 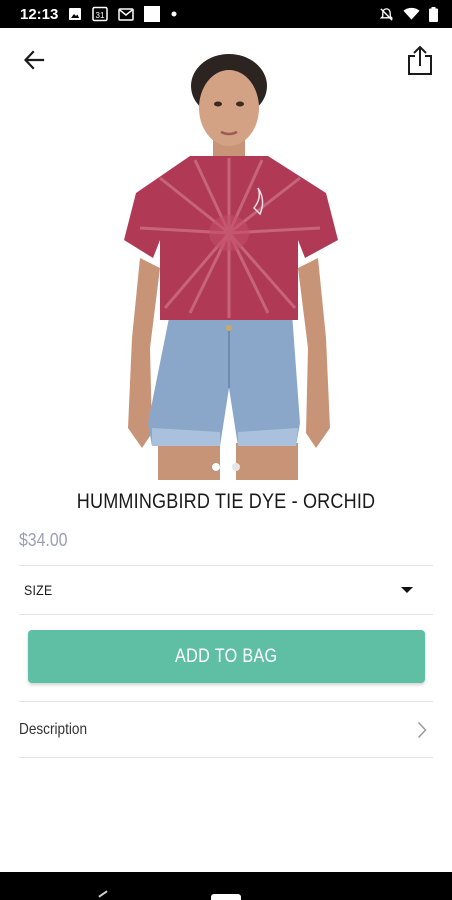 What do you see at coordinates (386, 14) in the screenshot?
I see `silent-bell-icon` at bounding box center [386, 14].